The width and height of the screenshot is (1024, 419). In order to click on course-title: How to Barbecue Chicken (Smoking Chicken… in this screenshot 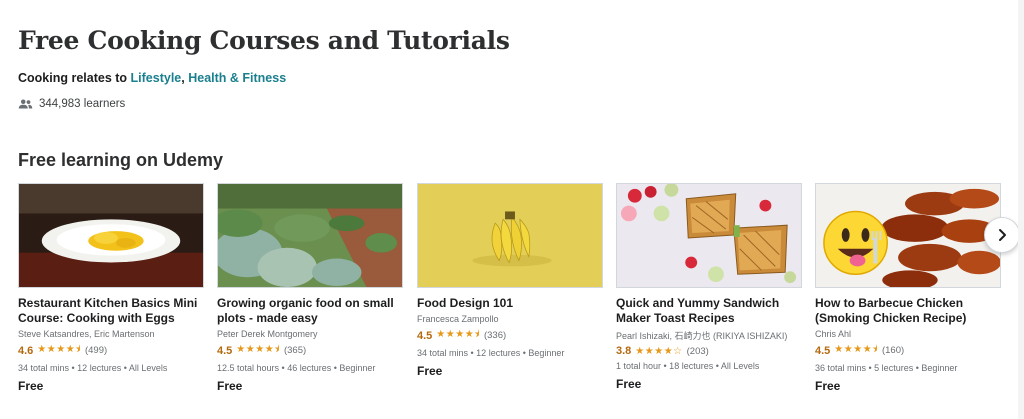, I will do `click(908, 311)`.